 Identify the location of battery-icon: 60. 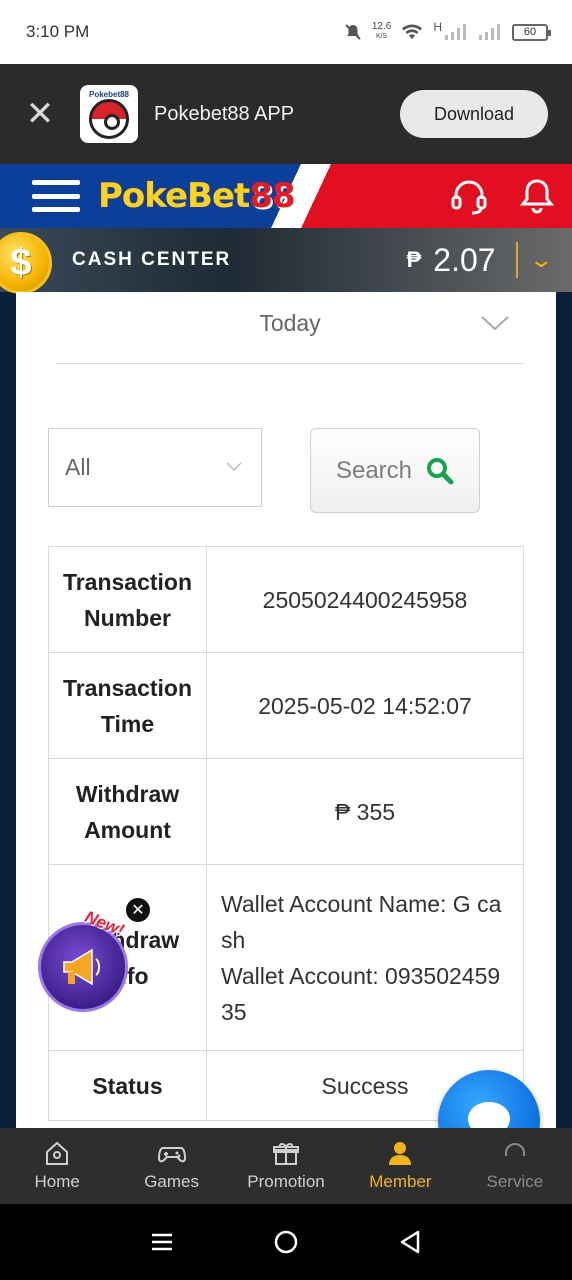
(531, 32).